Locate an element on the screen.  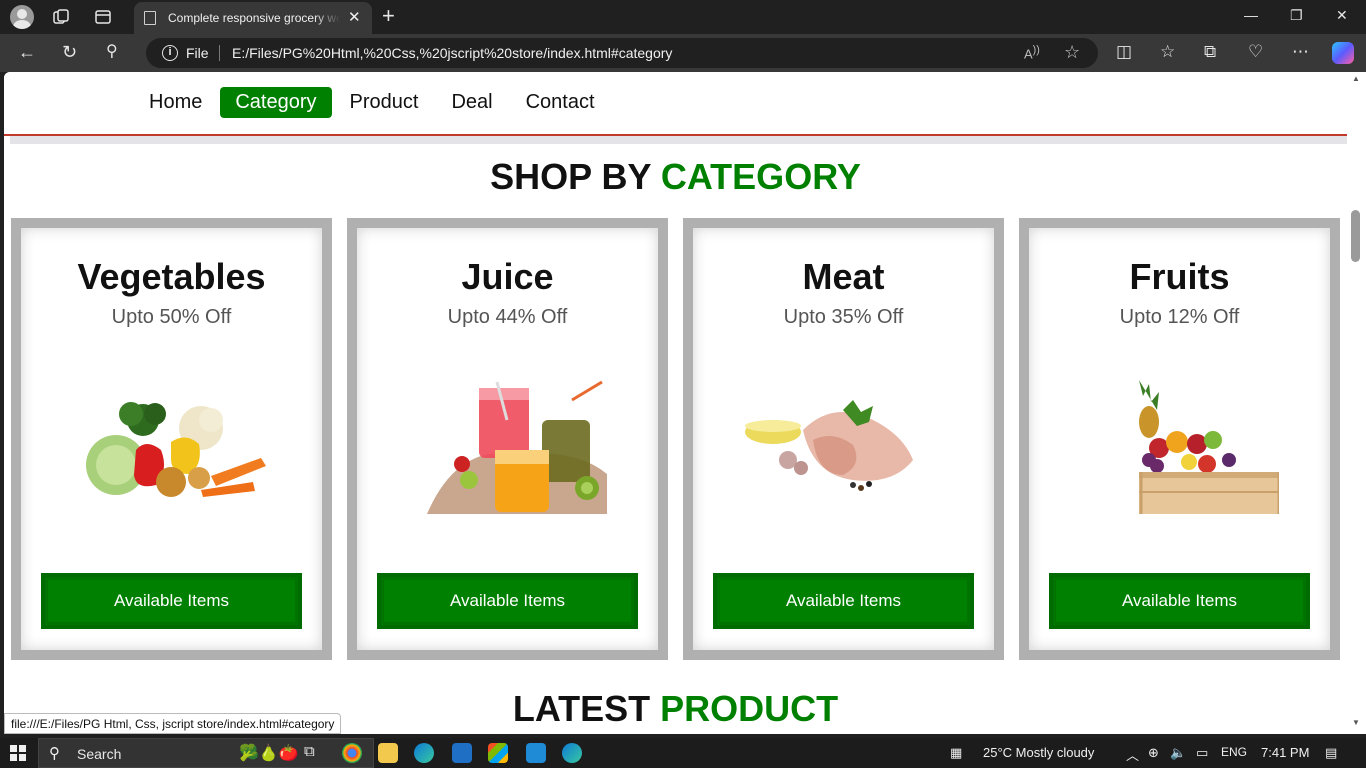
file-label: File is located at coordinates (197, 53).